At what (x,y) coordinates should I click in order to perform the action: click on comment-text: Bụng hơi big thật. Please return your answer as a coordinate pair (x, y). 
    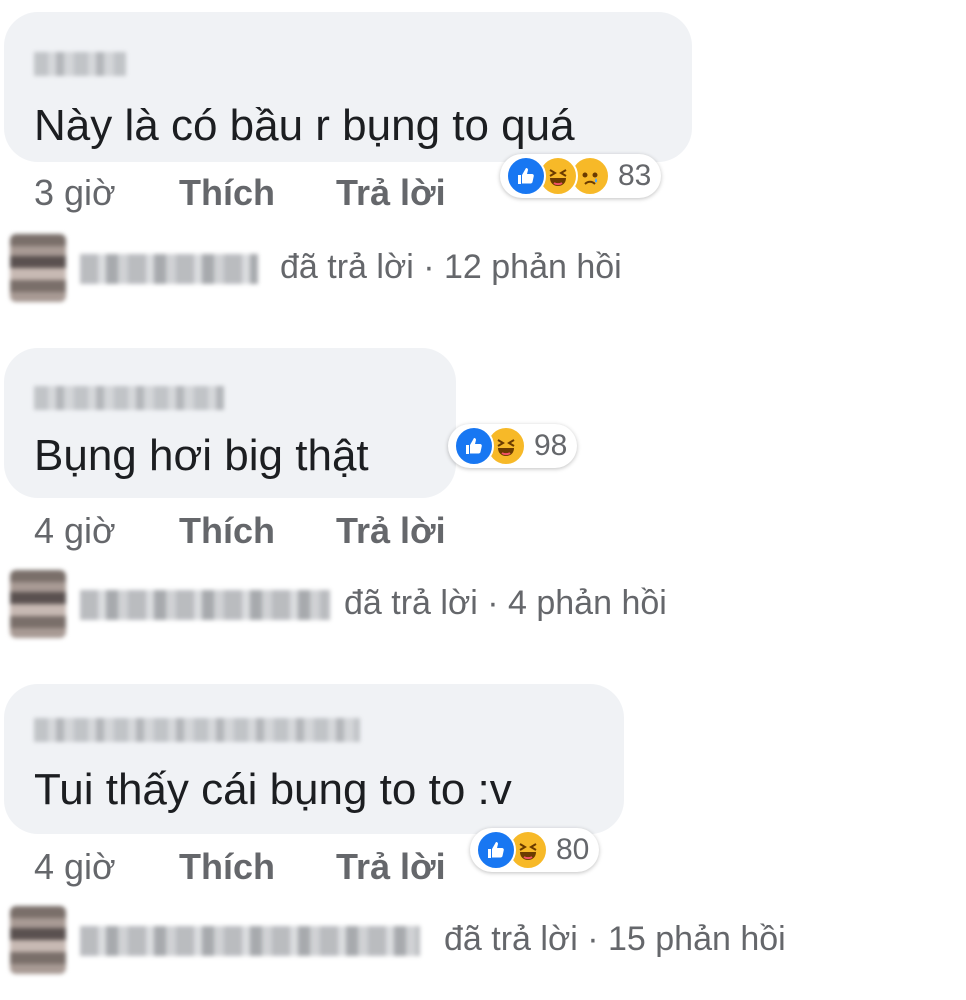
    Looking at the image, I should click on (201, 455).